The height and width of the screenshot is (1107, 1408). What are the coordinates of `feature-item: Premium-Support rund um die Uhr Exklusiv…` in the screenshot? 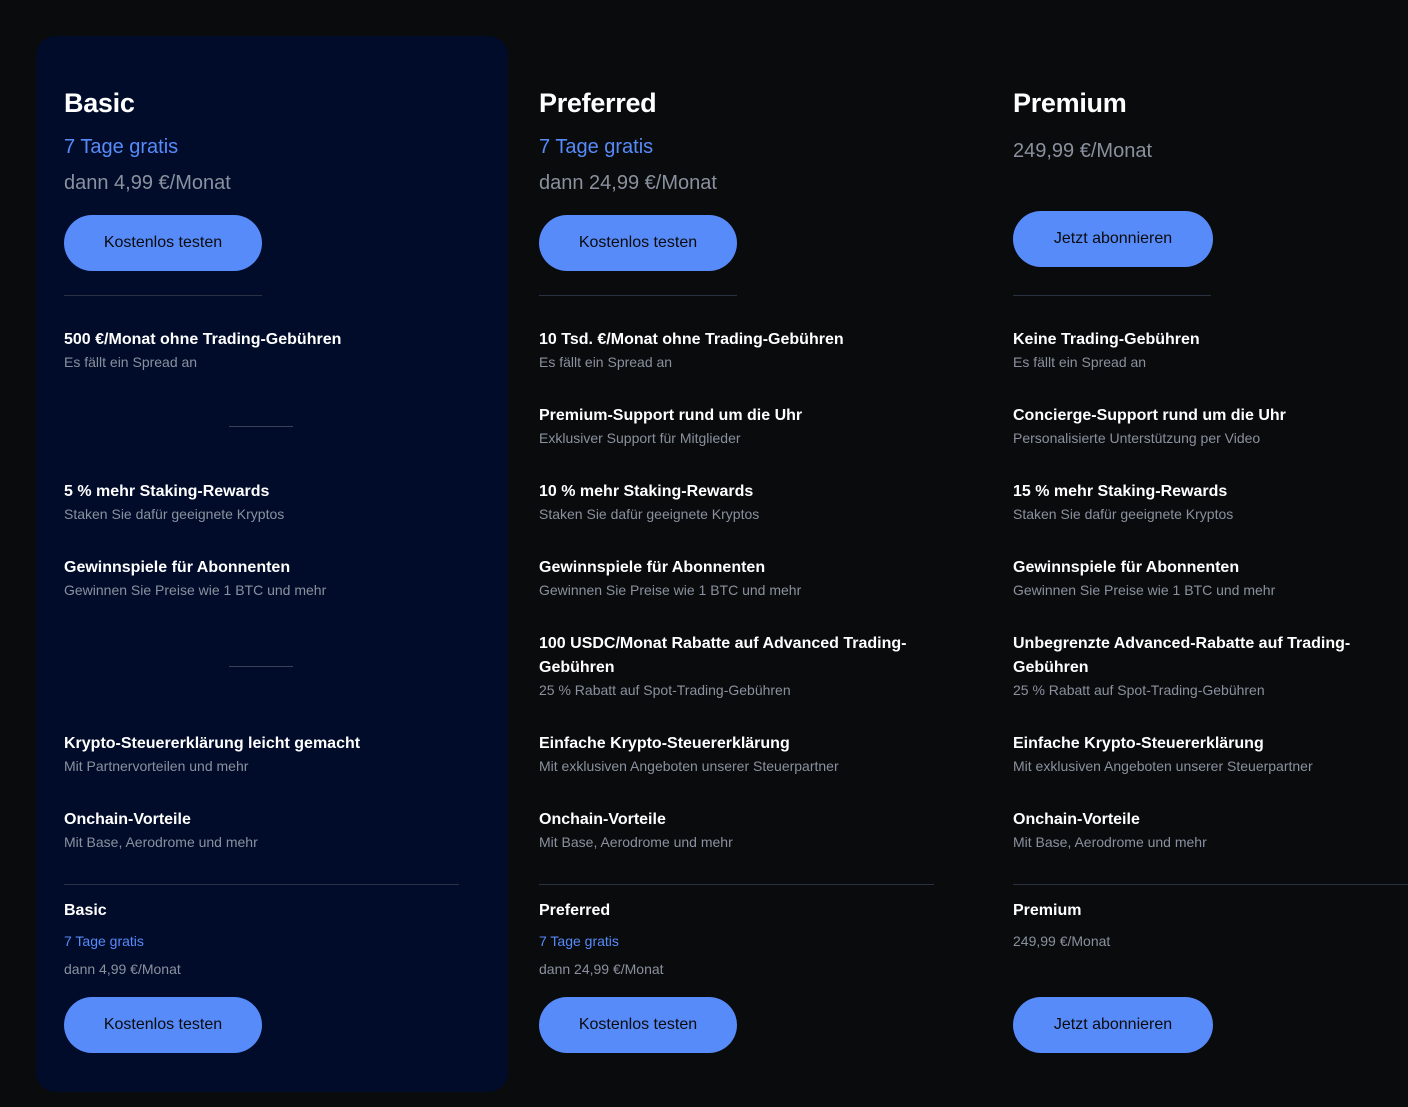 It's located at (736, 426).